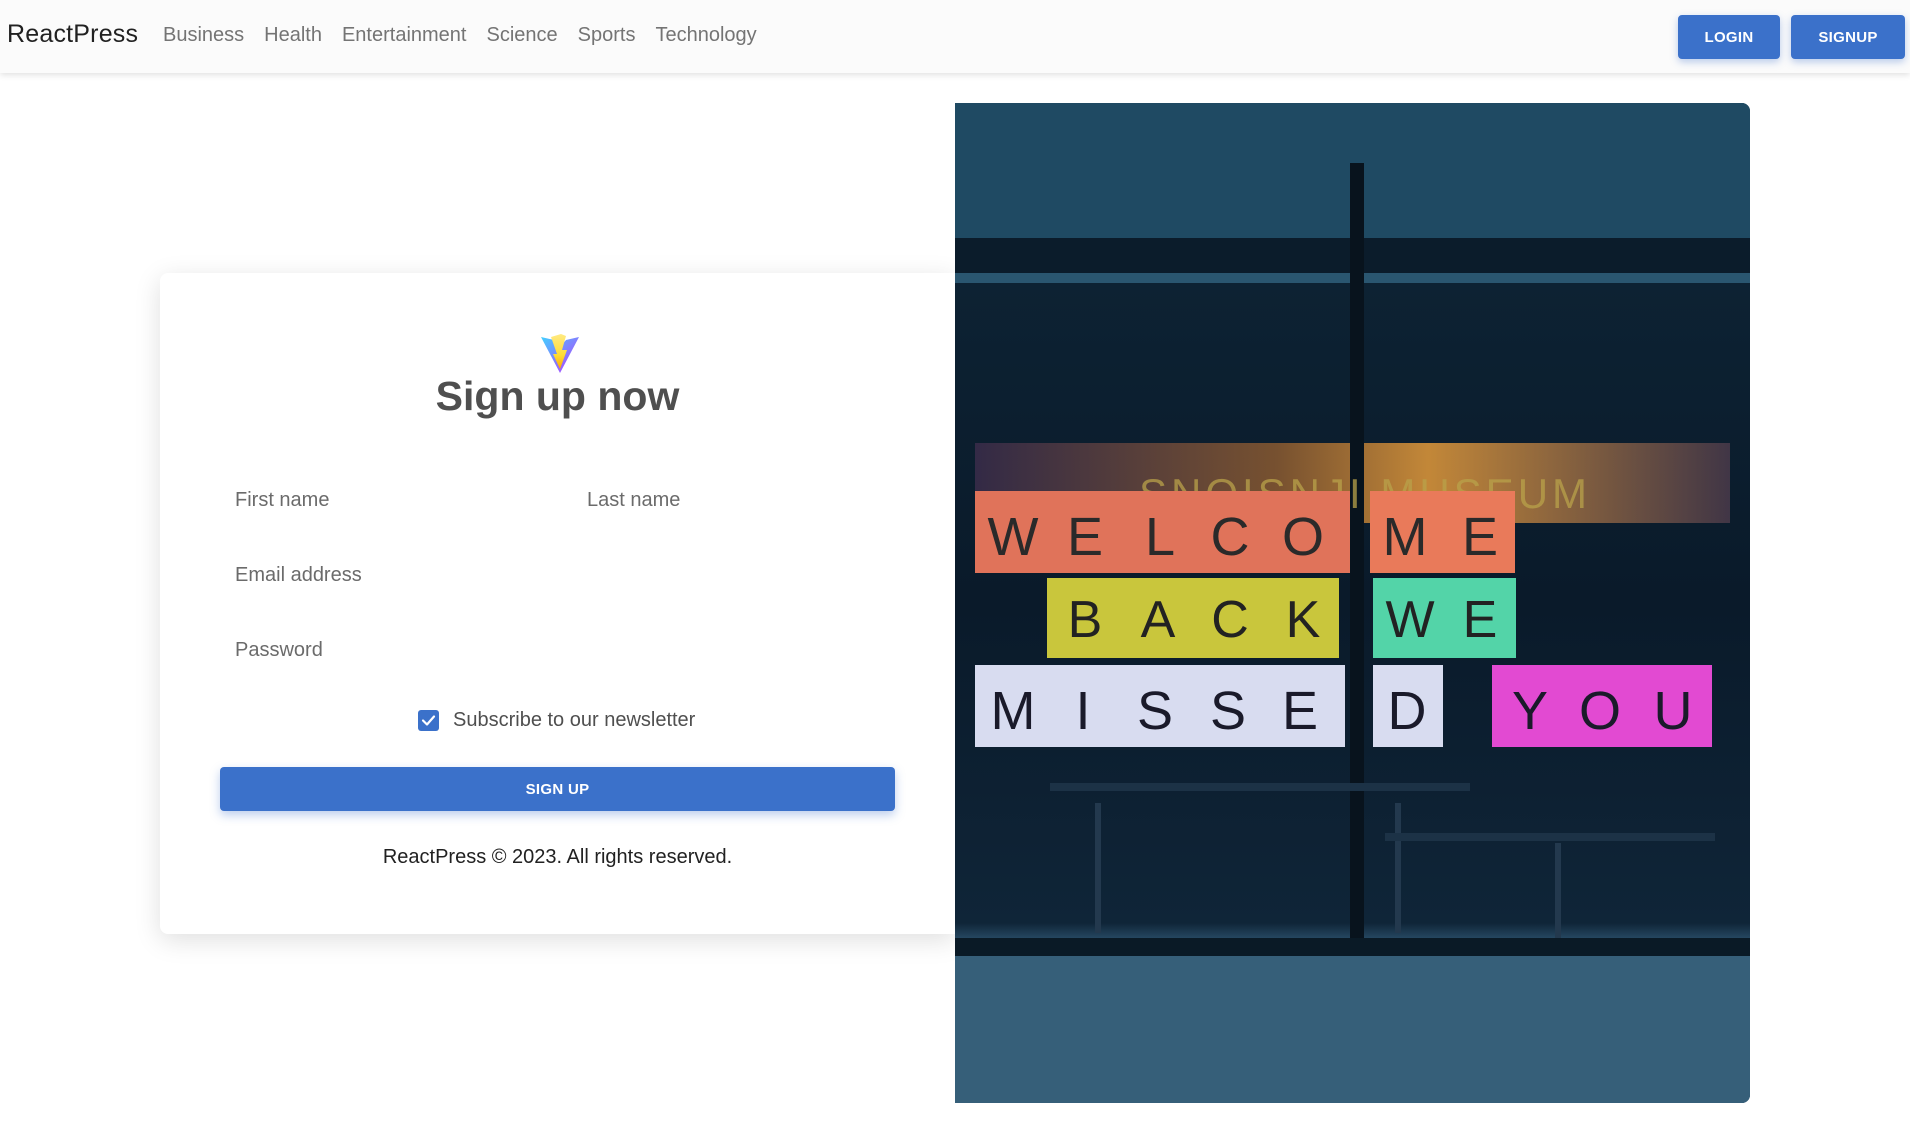 This screenshot has width=1910, height=1133. I want to click on letters-row-welcome: W E L C O M E, so click(1245, 532).